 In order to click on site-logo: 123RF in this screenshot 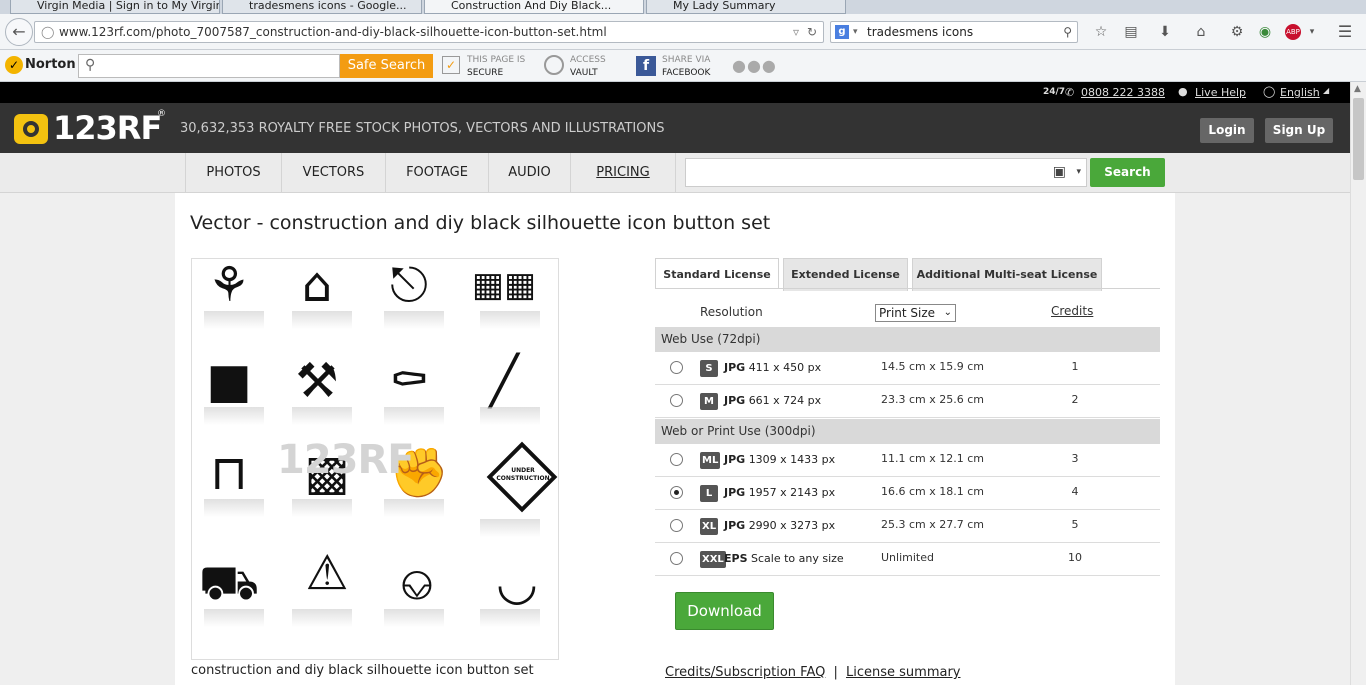, I will do `click(107, 128)`.